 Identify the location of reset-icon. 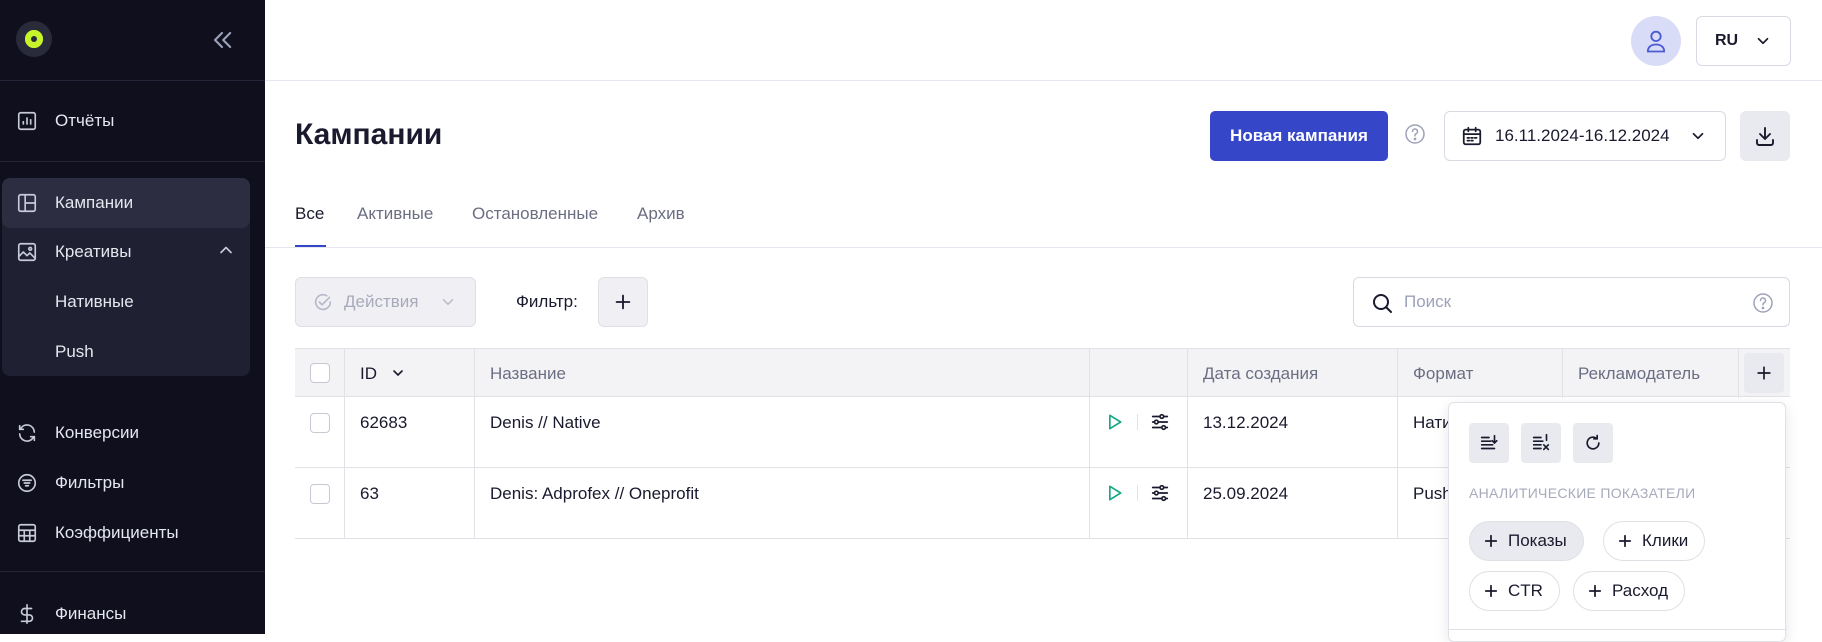
(1593, 443).